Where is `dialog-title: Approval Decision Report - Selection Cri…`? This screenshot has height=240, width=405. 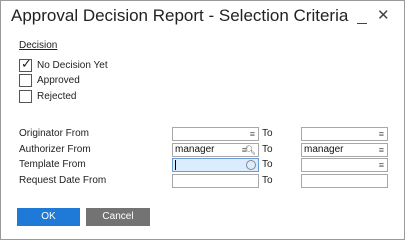 dialog-title: Approval Decision Report - Selection Cri… is located at coordinates (180, 15).